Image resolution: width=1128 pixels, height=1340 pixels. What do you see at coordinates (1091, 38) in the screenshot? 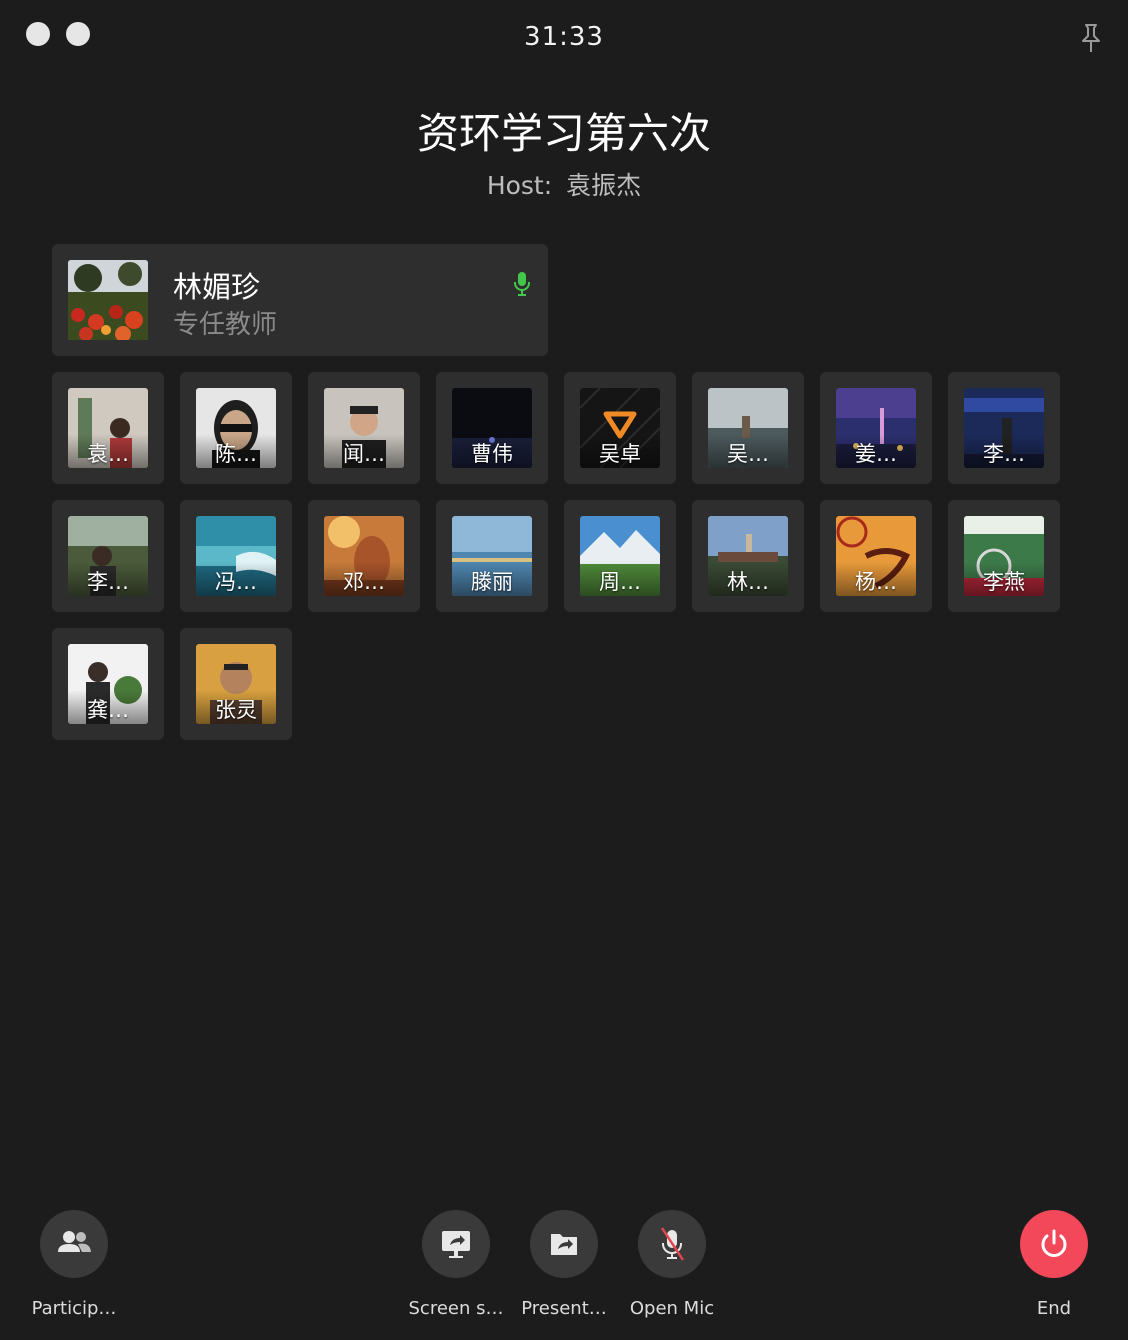
I see `pin-icon` at bounding box center [1091, 38].